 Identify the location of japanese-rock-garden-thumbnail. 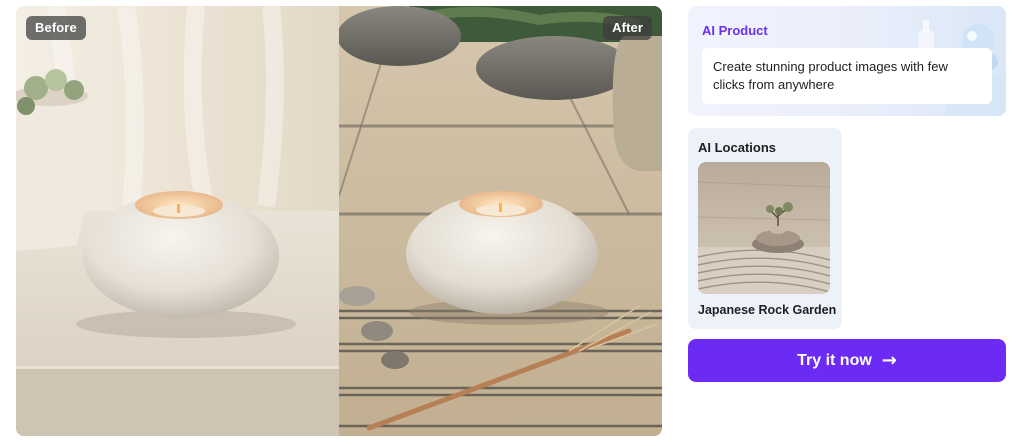
(764, 228).